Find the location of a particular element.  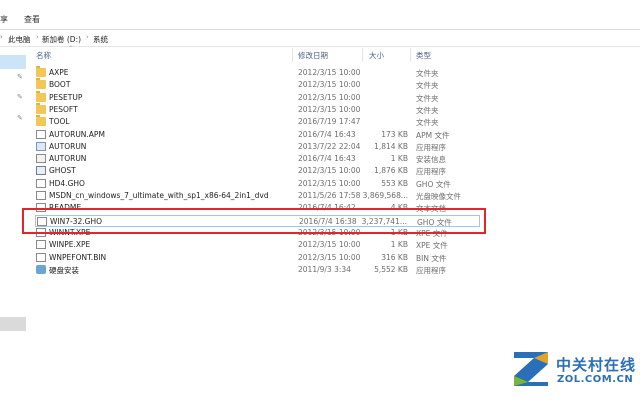

file-row: TOOL 2016/7/19 17:47 文件夹 is located at coordinates (257, 121).